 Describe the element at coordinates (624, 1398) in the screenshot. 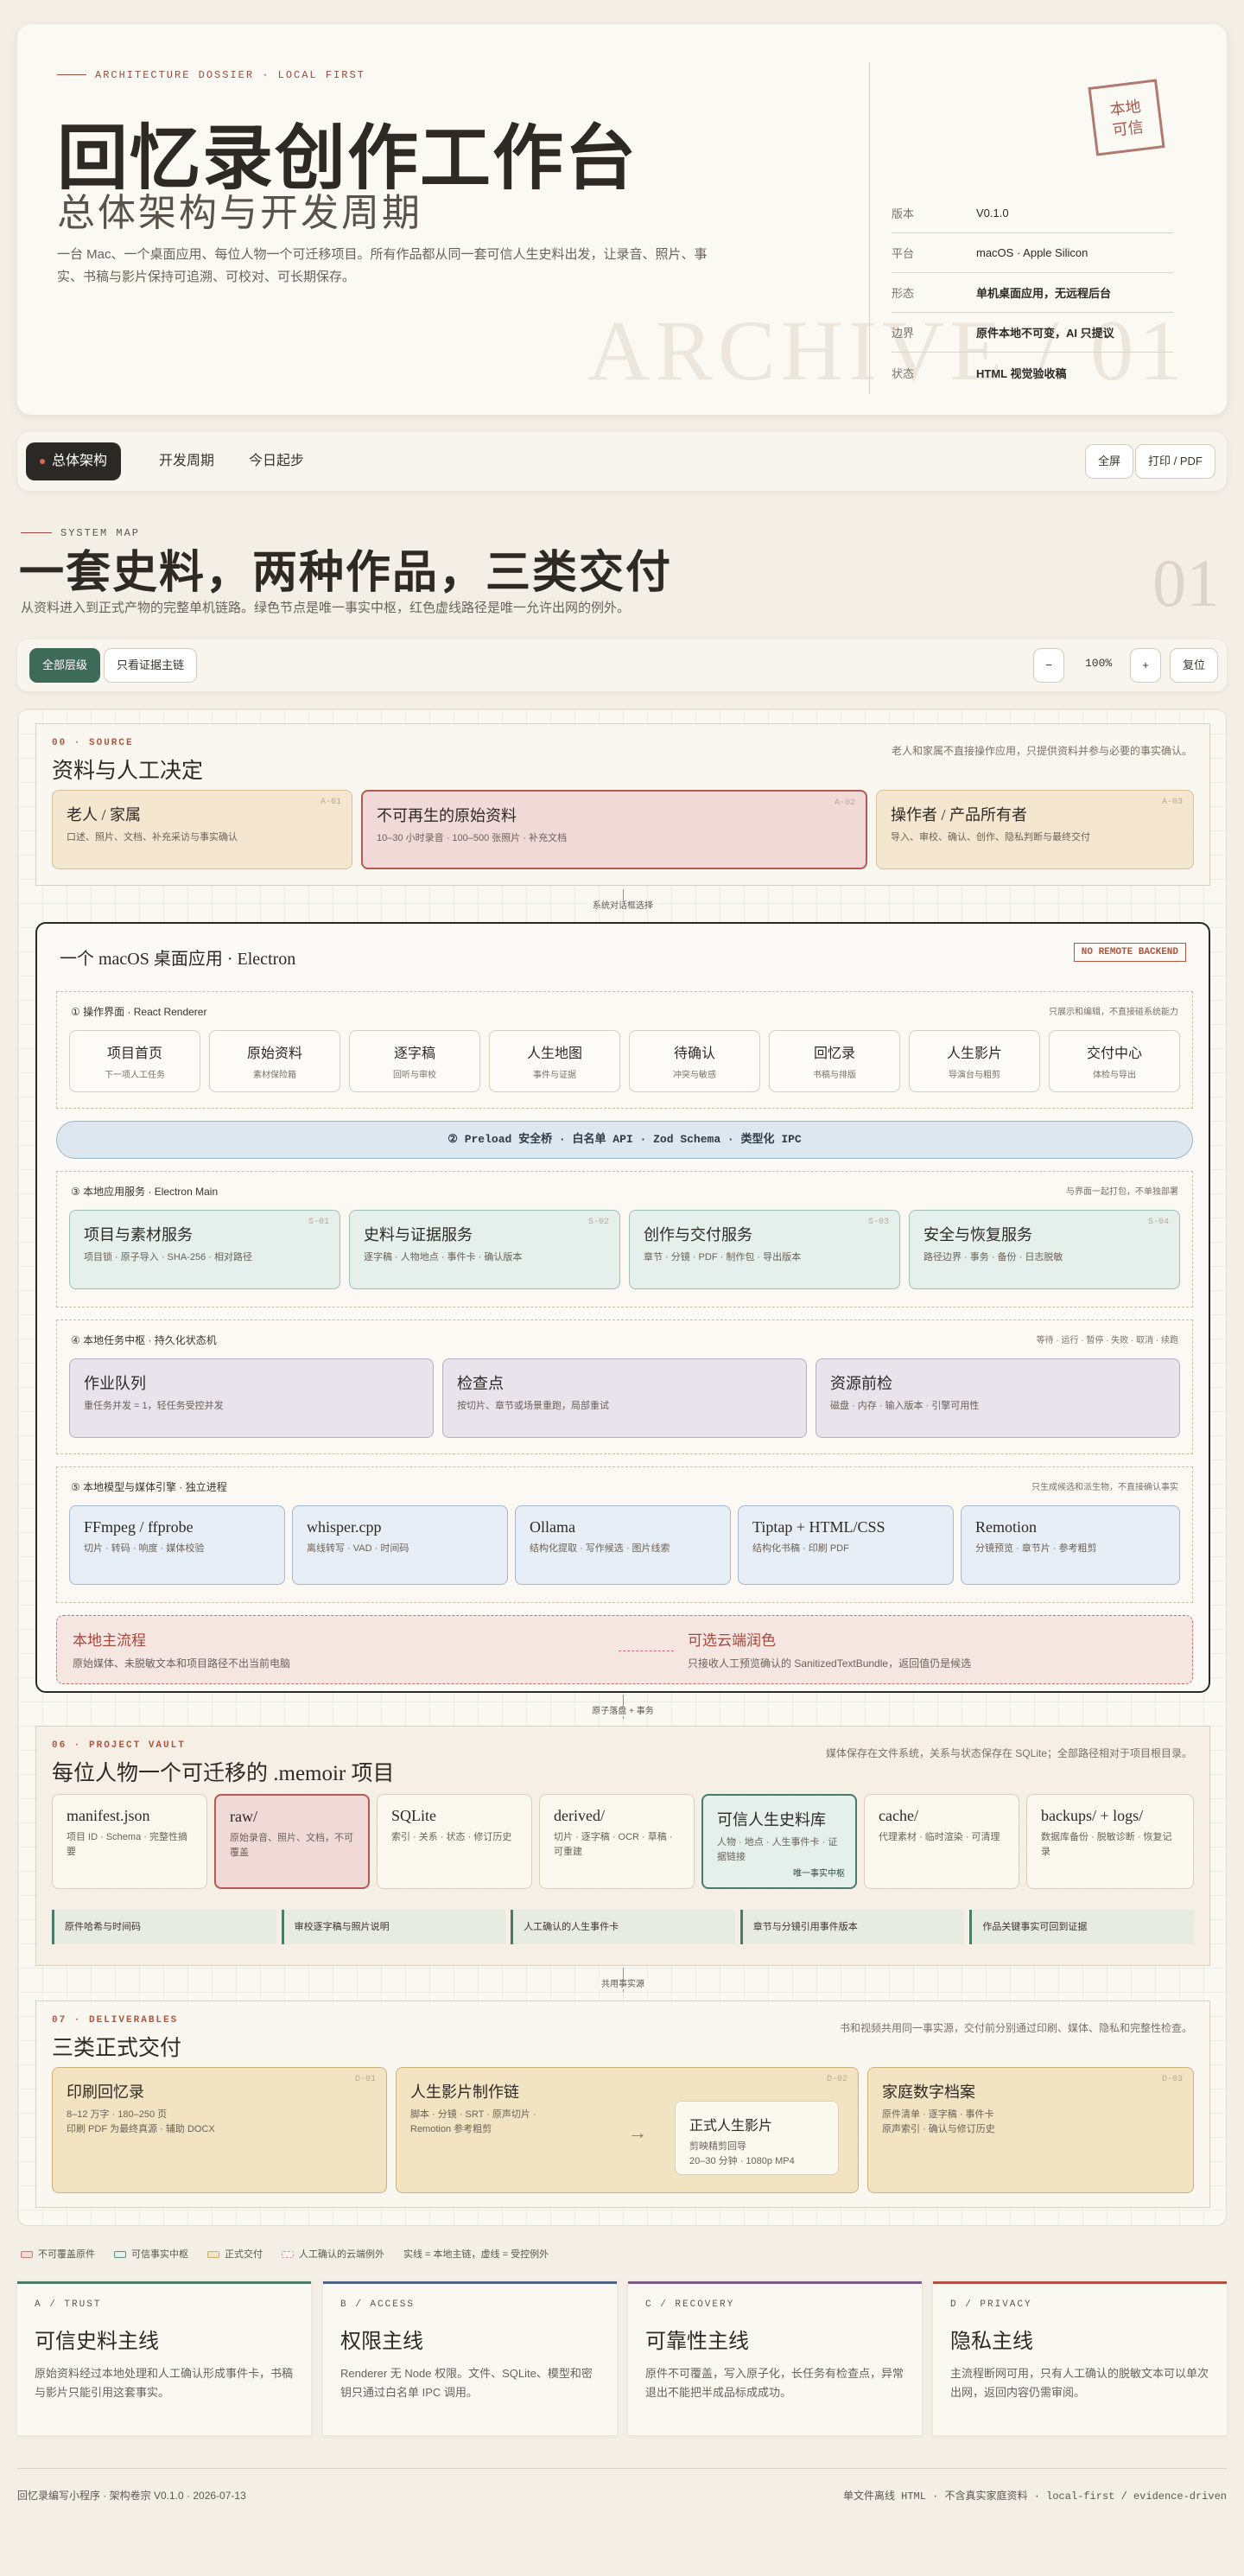

I see `task-checkpoint: 检查点 按切片、章节或场景重跑，局部重试` at that location.